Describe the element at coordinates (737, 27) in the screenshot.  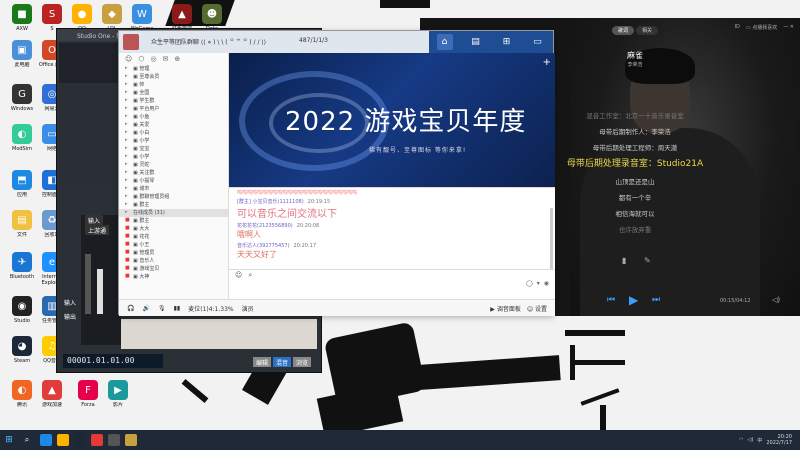
I see `user-id: ID` at that location.